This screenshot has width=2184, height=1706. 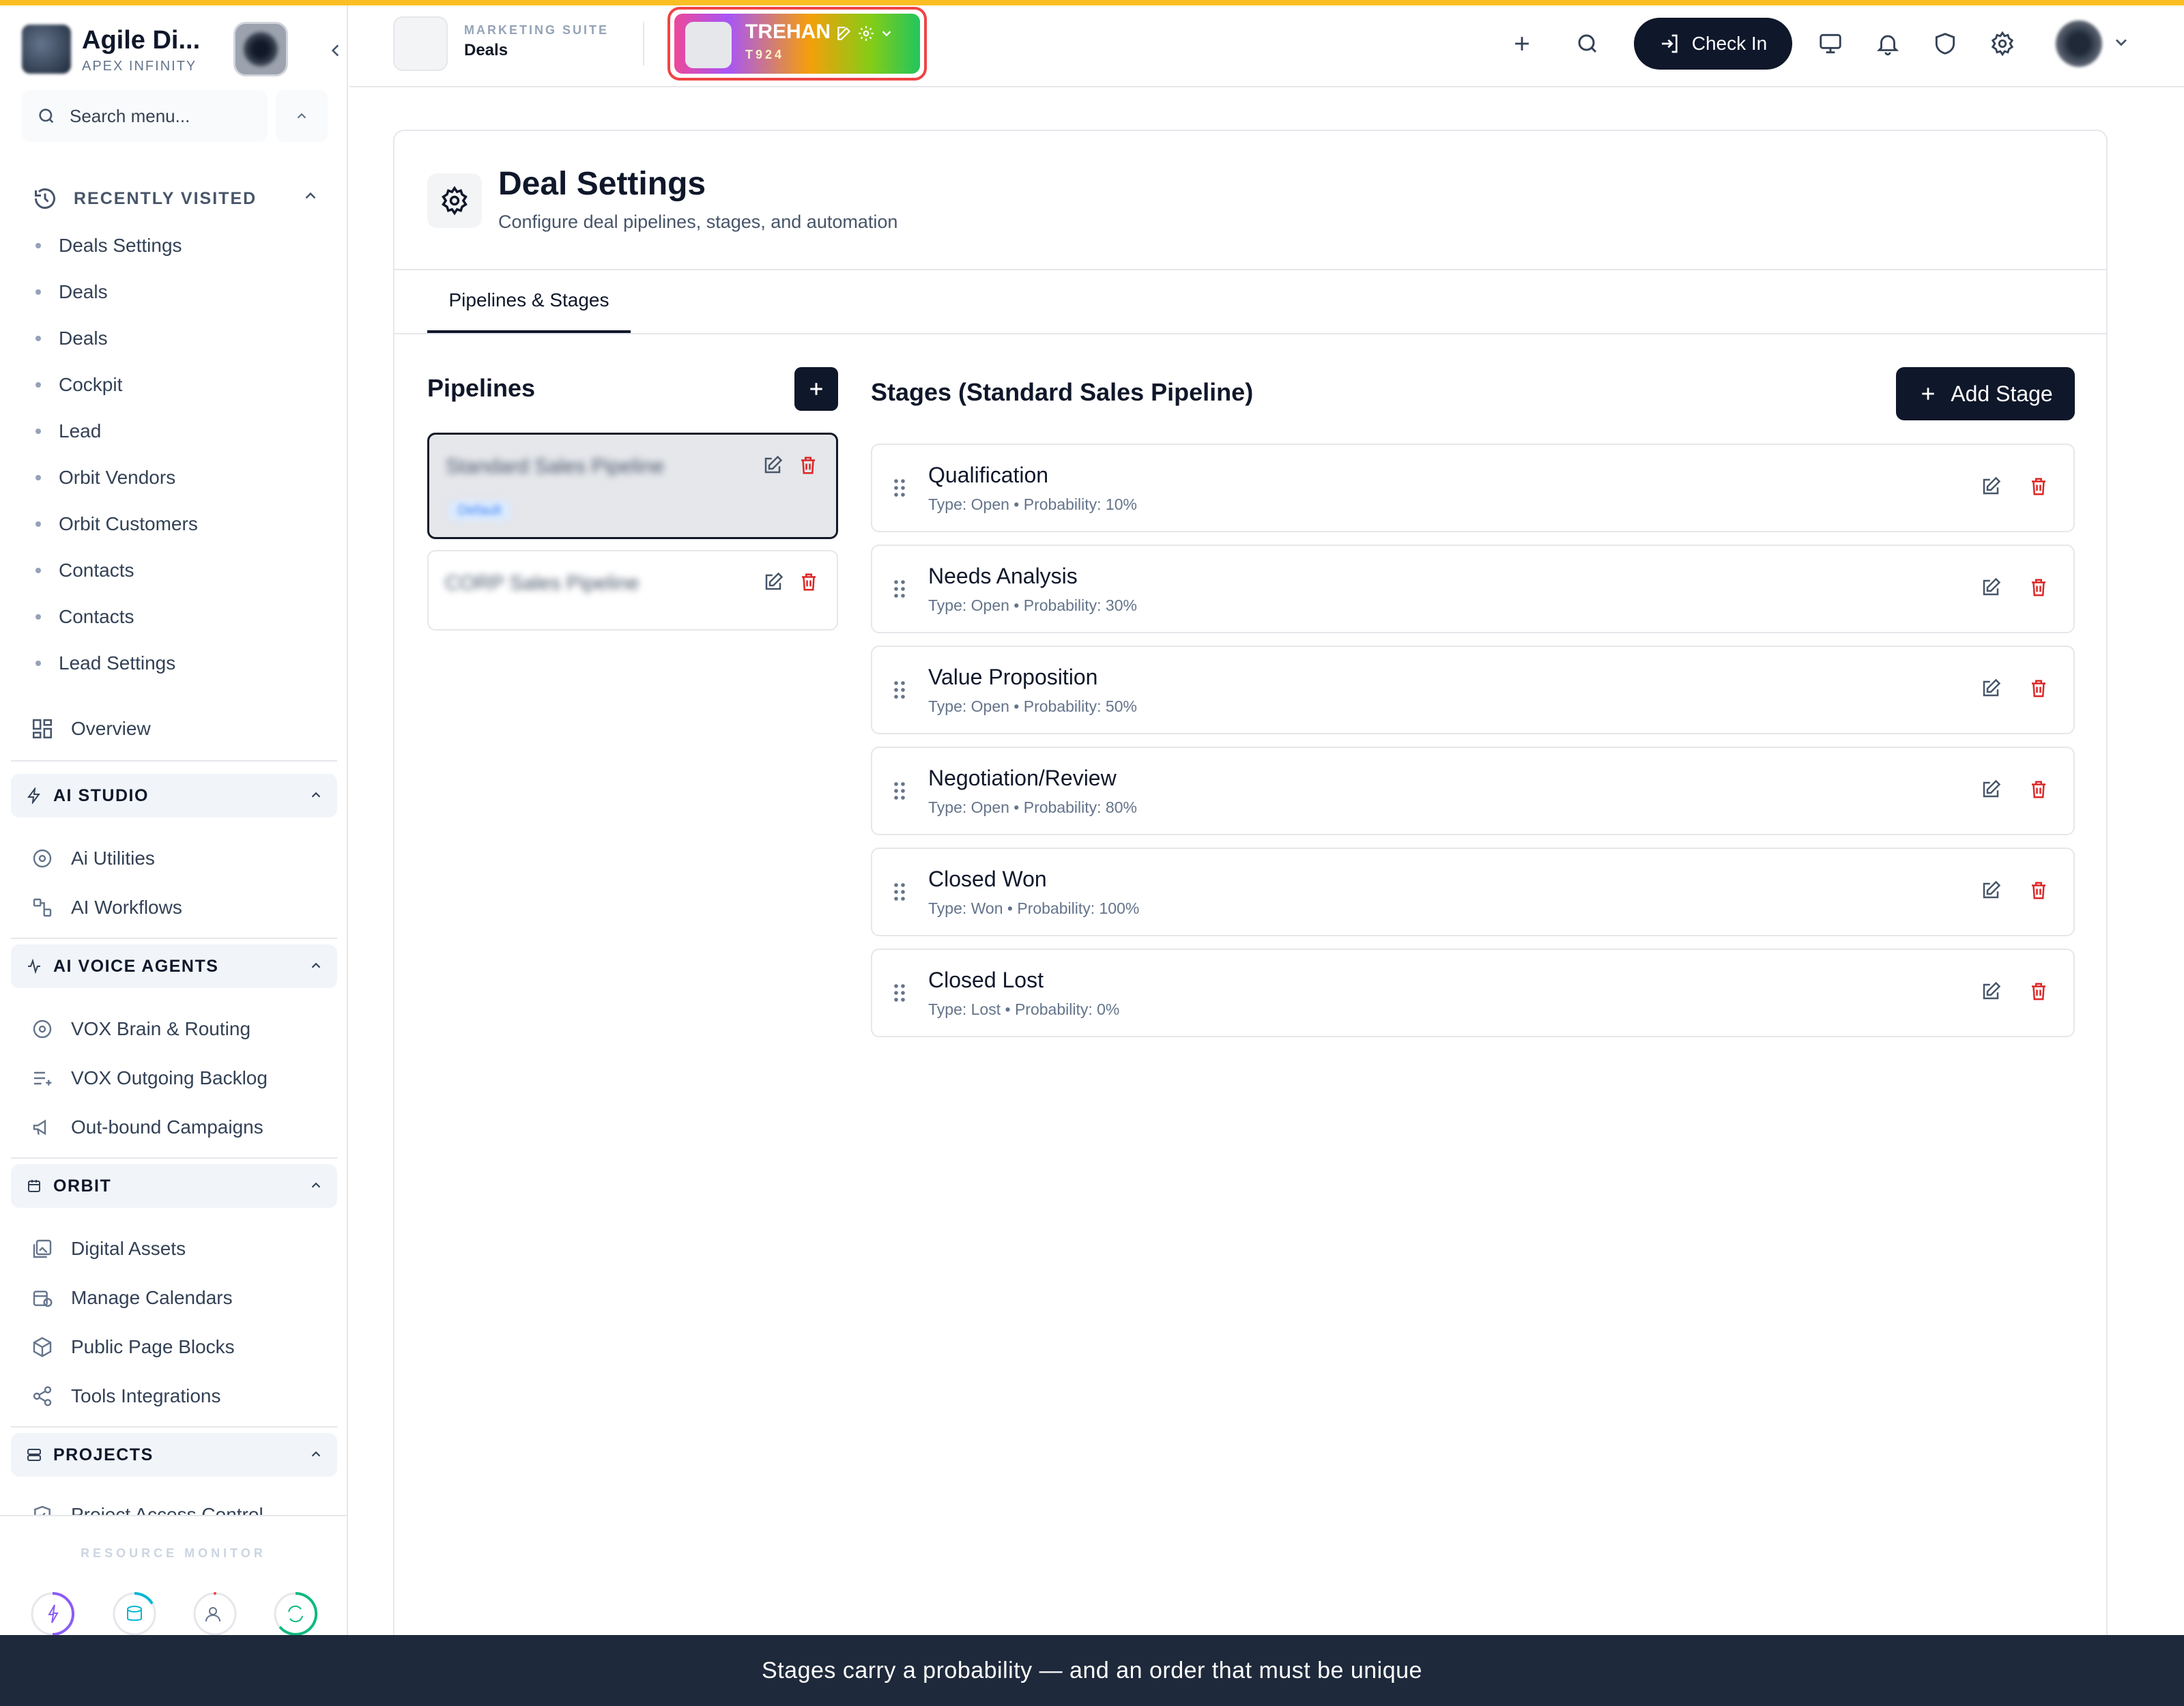 I want to click on section-projects: PROJECTS, so click(x=174, y=1455).